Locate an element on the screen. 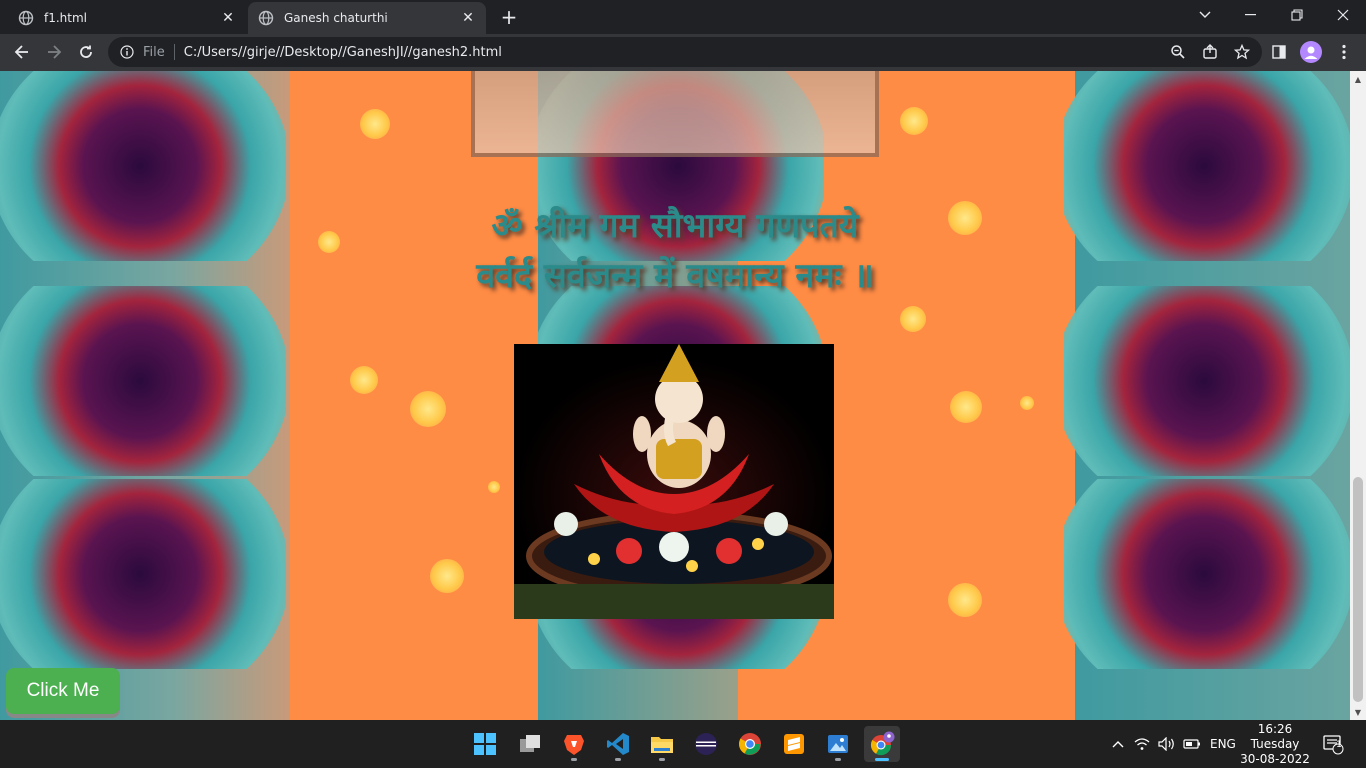 The height and width of the screenshot is (768, 1366). mantra-line-1: ॐ श्रीम गम सौभाग्य गणपतये is located at coordinates (675, 226).